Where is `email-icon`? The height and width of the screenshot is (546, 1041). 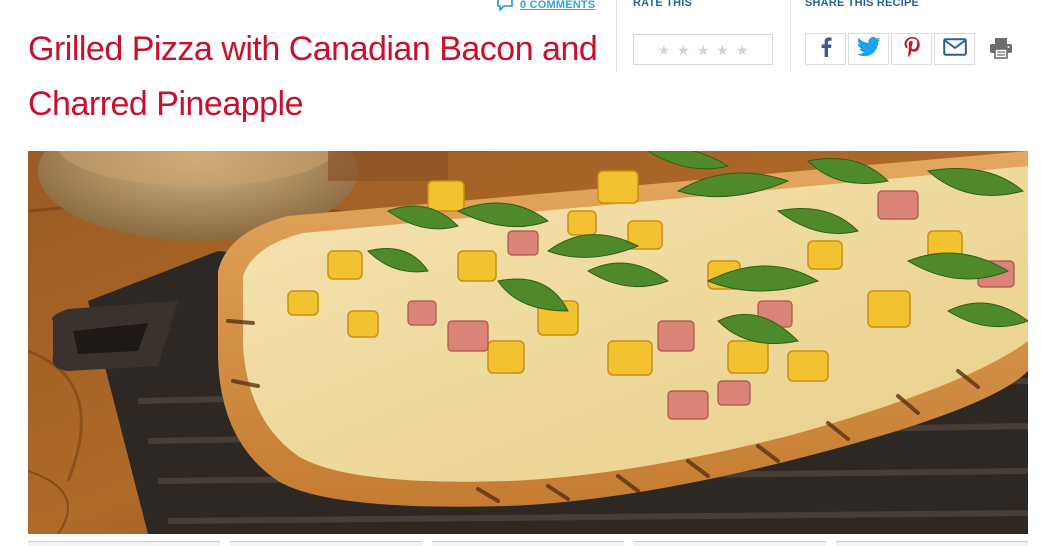
email-icon is located at coordinates (954, 49).